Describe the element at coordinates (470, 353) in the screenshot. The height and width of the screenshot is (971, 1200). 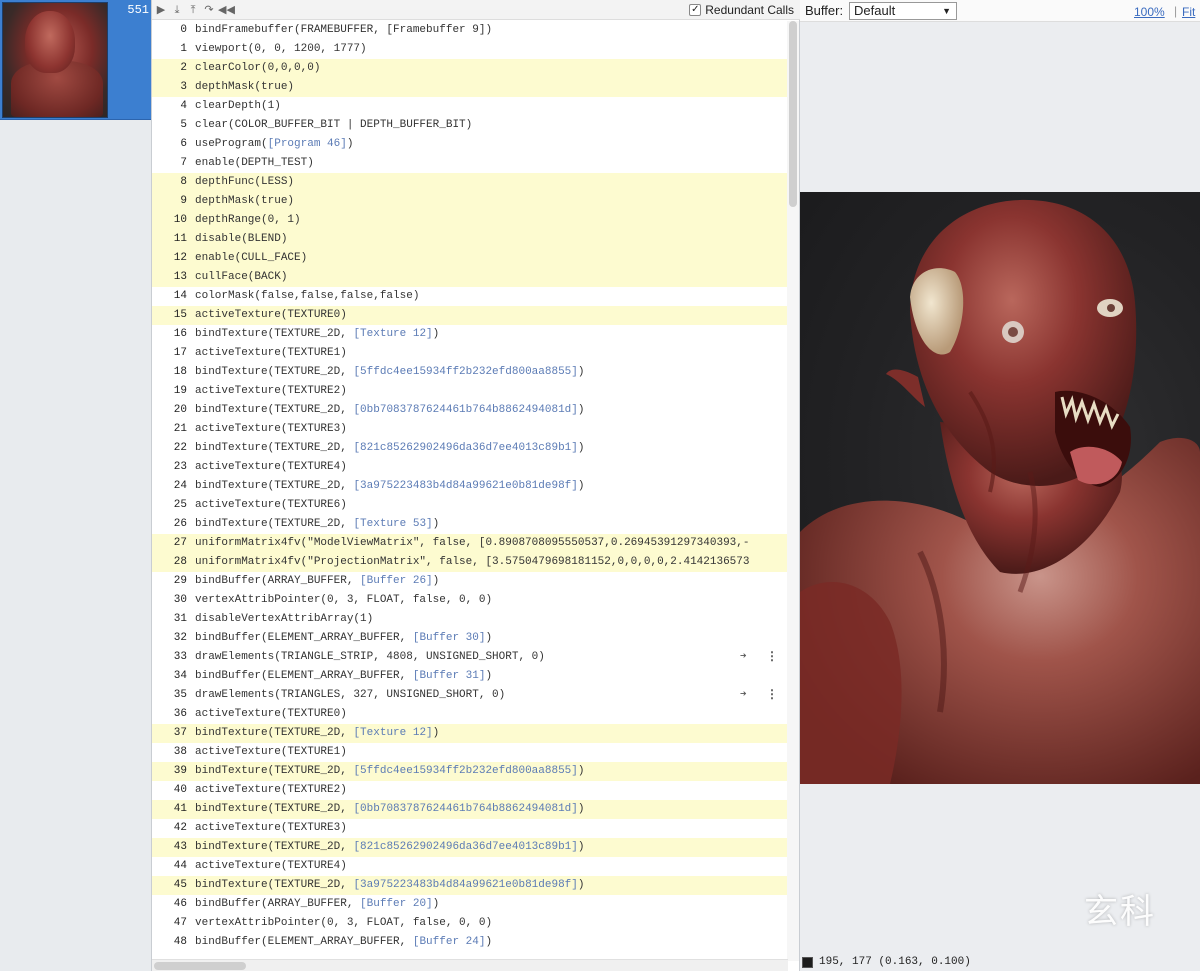
I see `call-row: 17 activeTexture(TEXTURE1)` at that location.